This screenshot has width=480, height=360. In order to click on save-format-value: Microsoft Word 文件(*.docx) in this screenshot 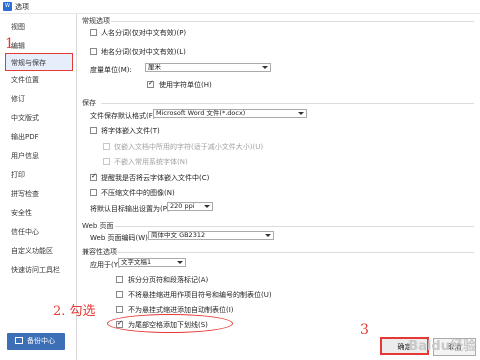, I will do `click(201, 113)`.